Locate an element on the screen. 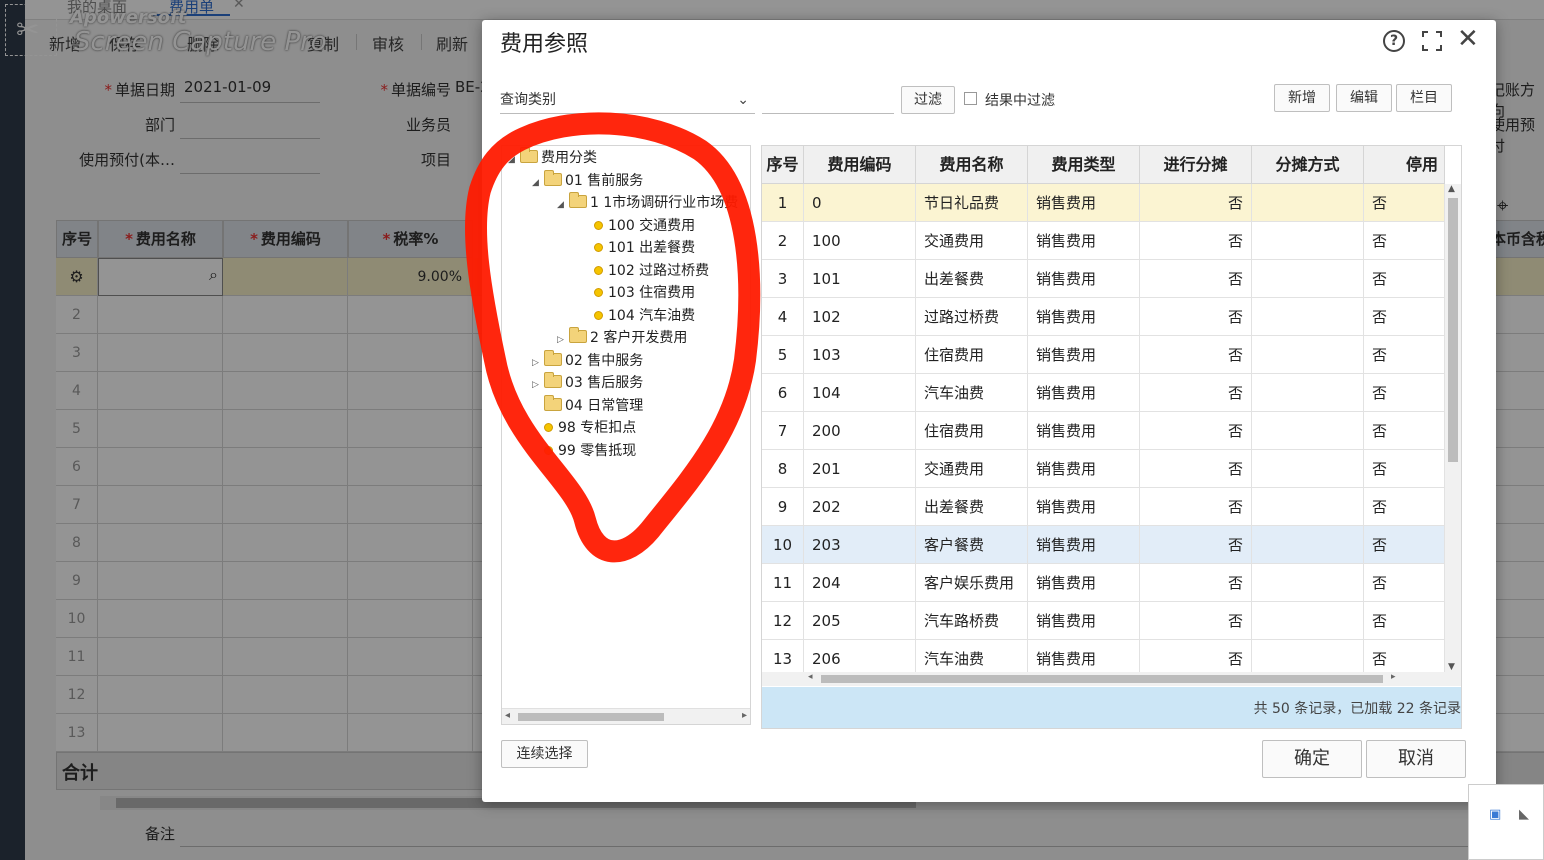 This screenshot has height=860, width=1544. tree-horizontal-scrollbar: ◂ ▸ is located at coordinates (626, 716).